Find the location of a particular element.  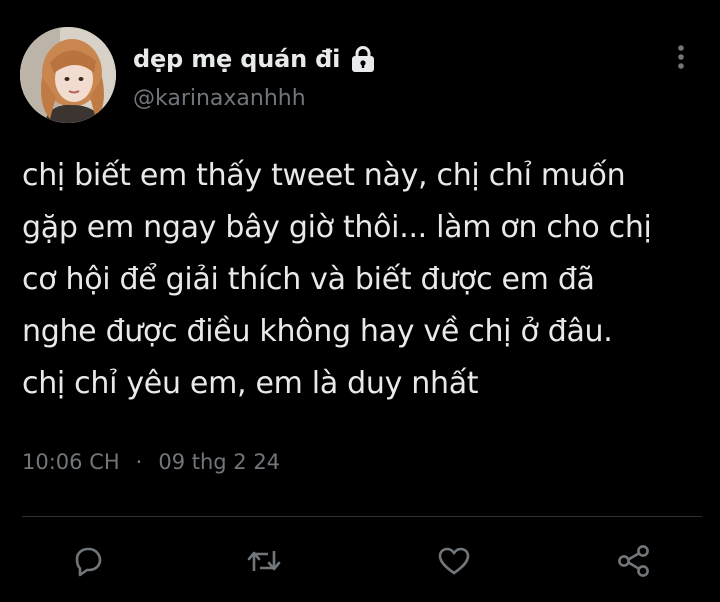

action-bar is located at coordinates (360, 560).